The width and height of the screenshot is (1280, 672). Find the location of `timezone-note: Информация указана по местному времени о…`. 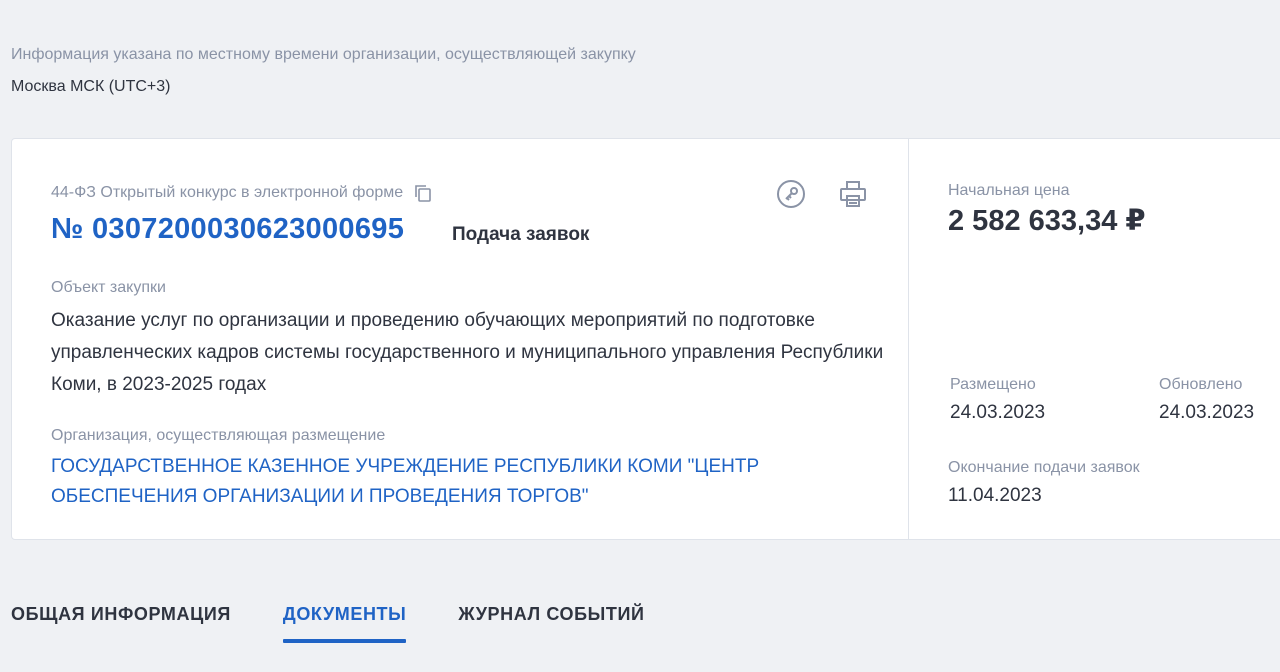

timezone-note: Информация указана по местному времени о… is located at coordinates (323, 54).